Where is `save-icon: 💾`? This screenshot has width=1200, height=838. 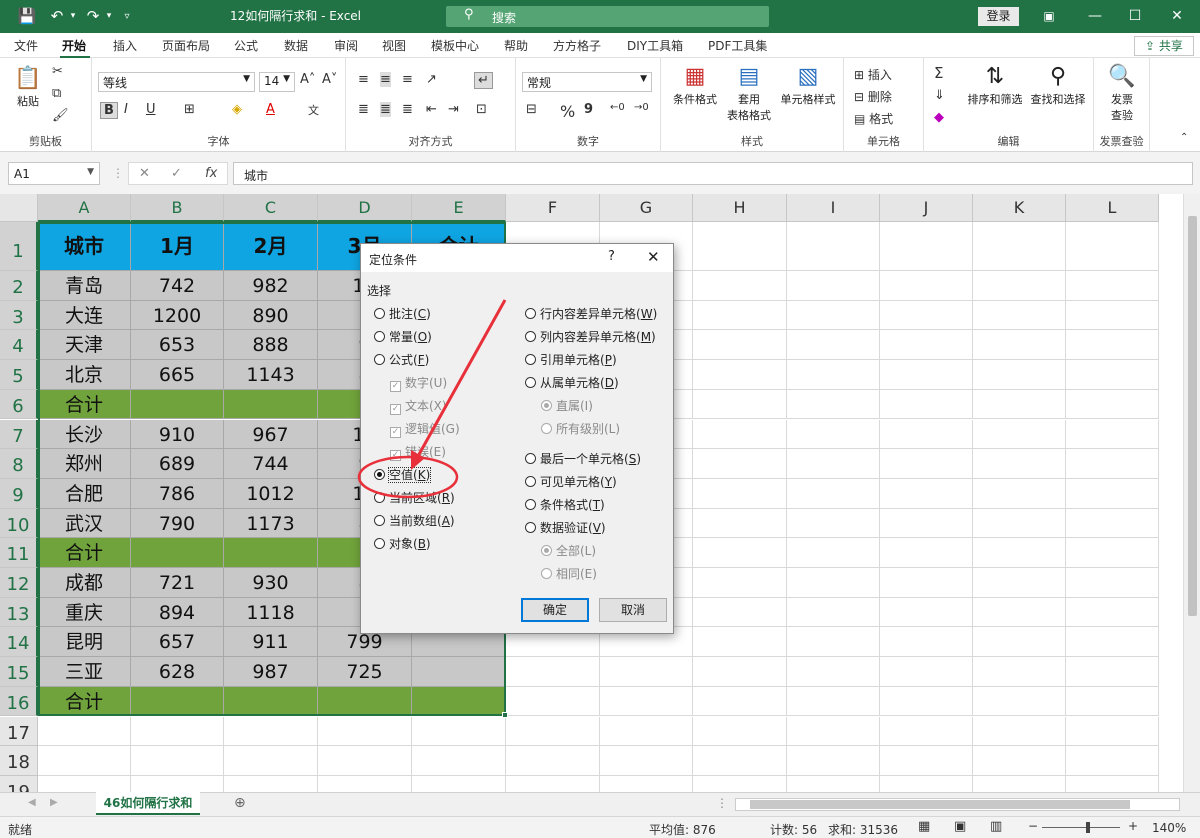 save-icon: 💾 is located at coordinates (27, 16).